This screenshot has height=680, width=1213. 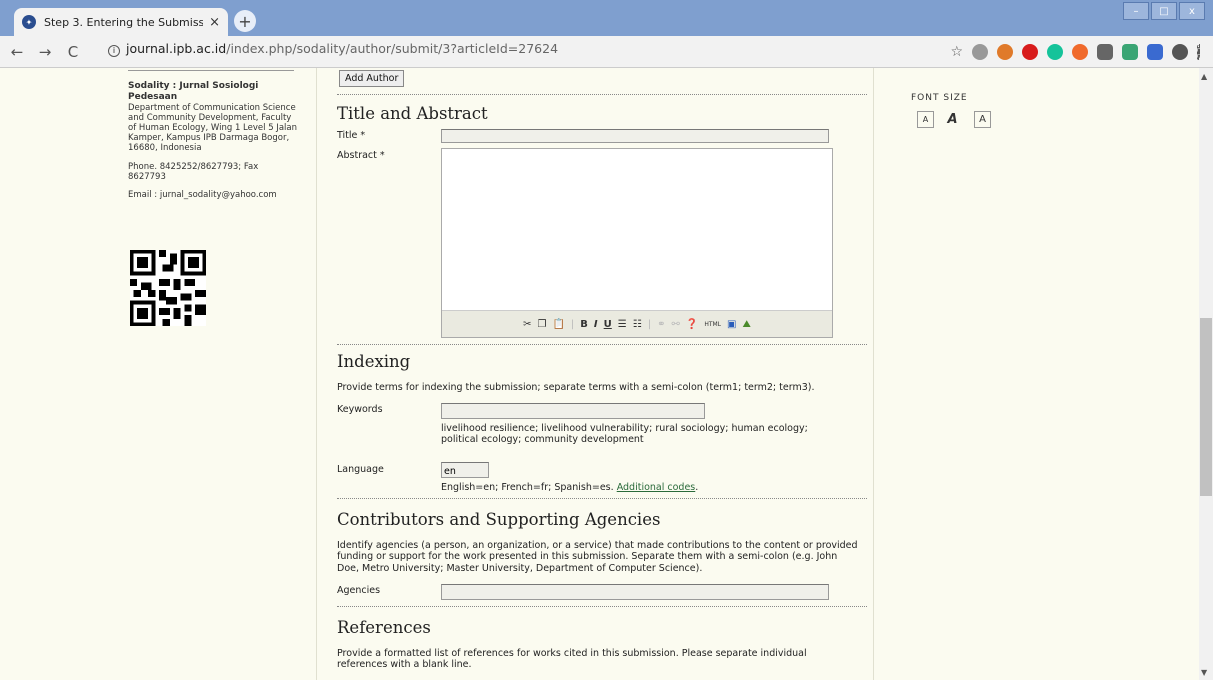 What do you see at coordinates (635, 136) in the screenshot?
I see `title-input` at bounding box center [635, 136].